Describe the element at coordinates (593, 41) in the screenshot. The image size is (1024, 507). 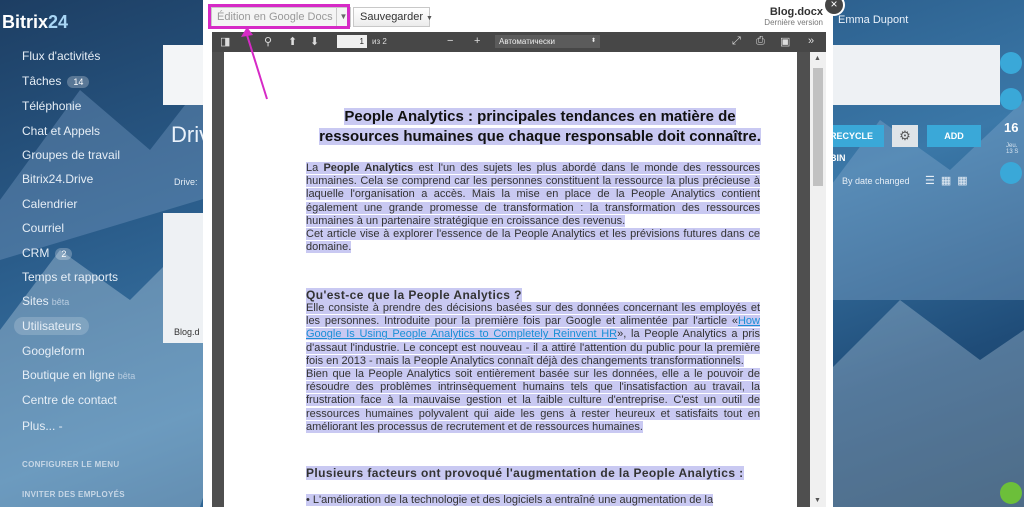
I see `chevron-updown-icon: ⬍` at that location.